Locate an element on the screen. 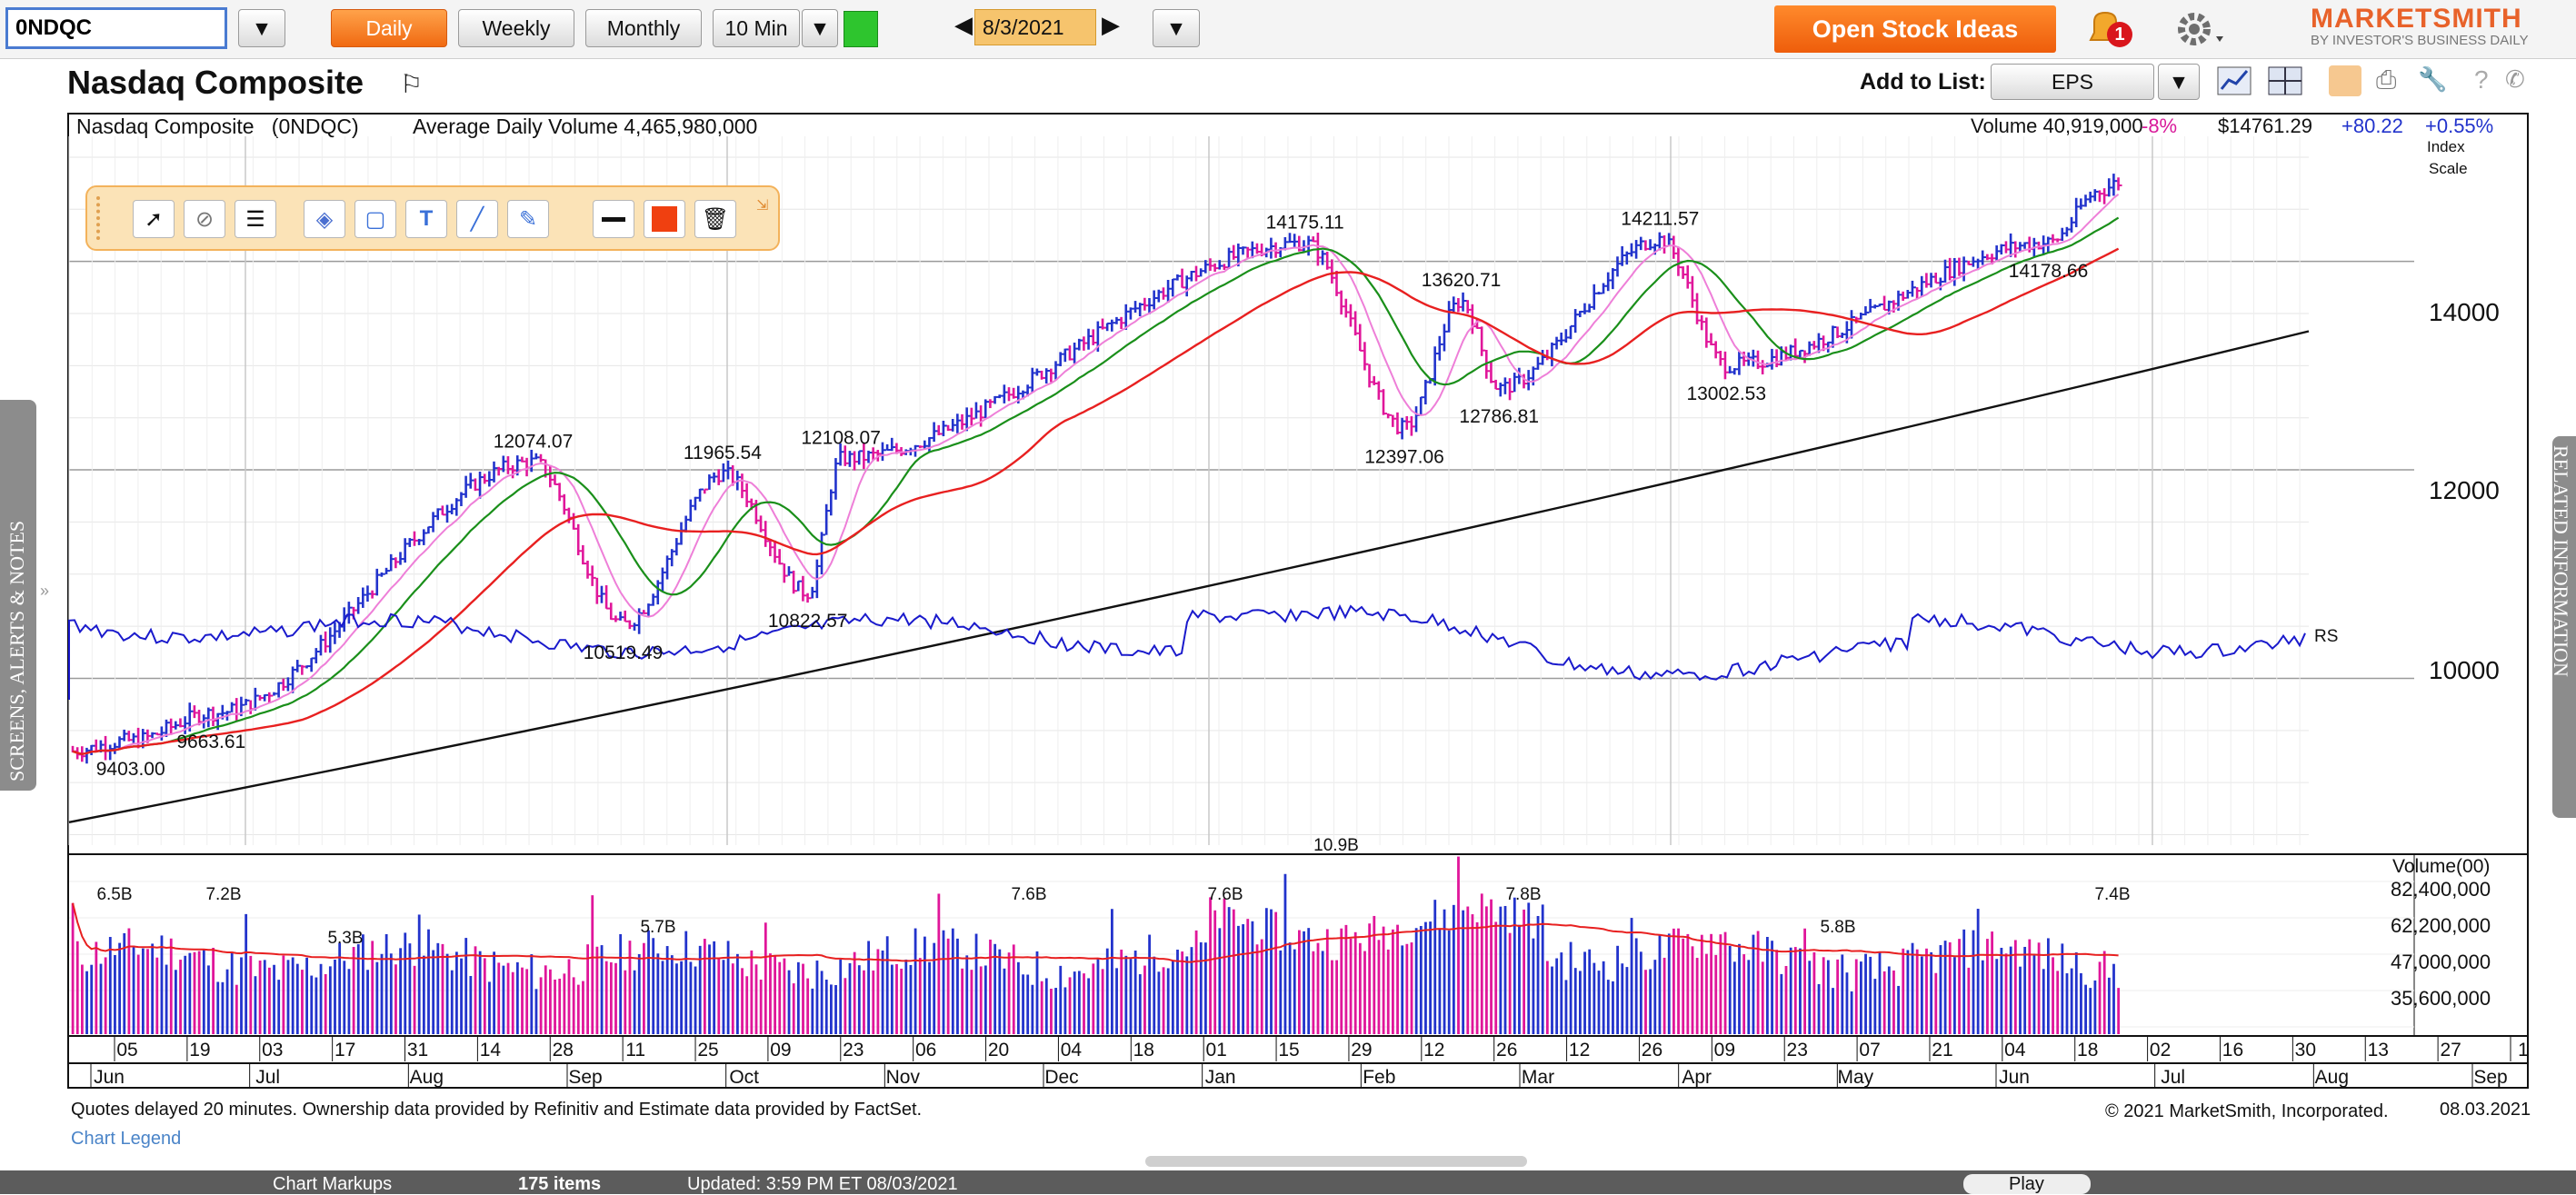 This screenshot has width=2576, height=1195. list-icon: ☰ is located at coordinates (255, 219).